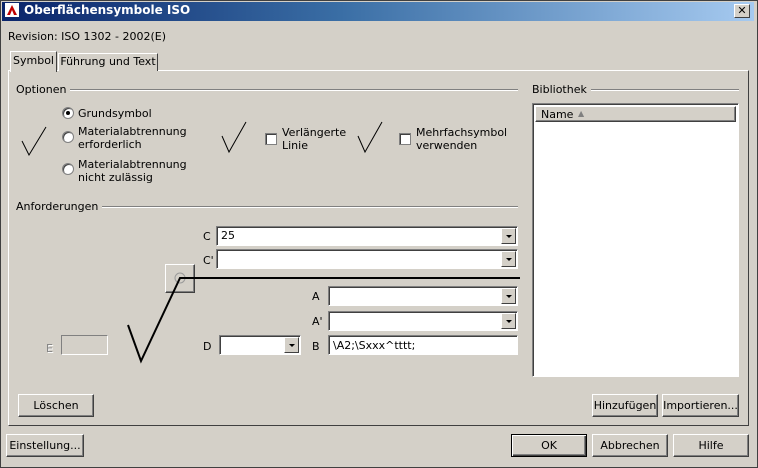  What do you see at coordinates (59, 206) in the screenshot?
I see `requirements-group-label: Anforderungen` at bounding box center [59, 206].